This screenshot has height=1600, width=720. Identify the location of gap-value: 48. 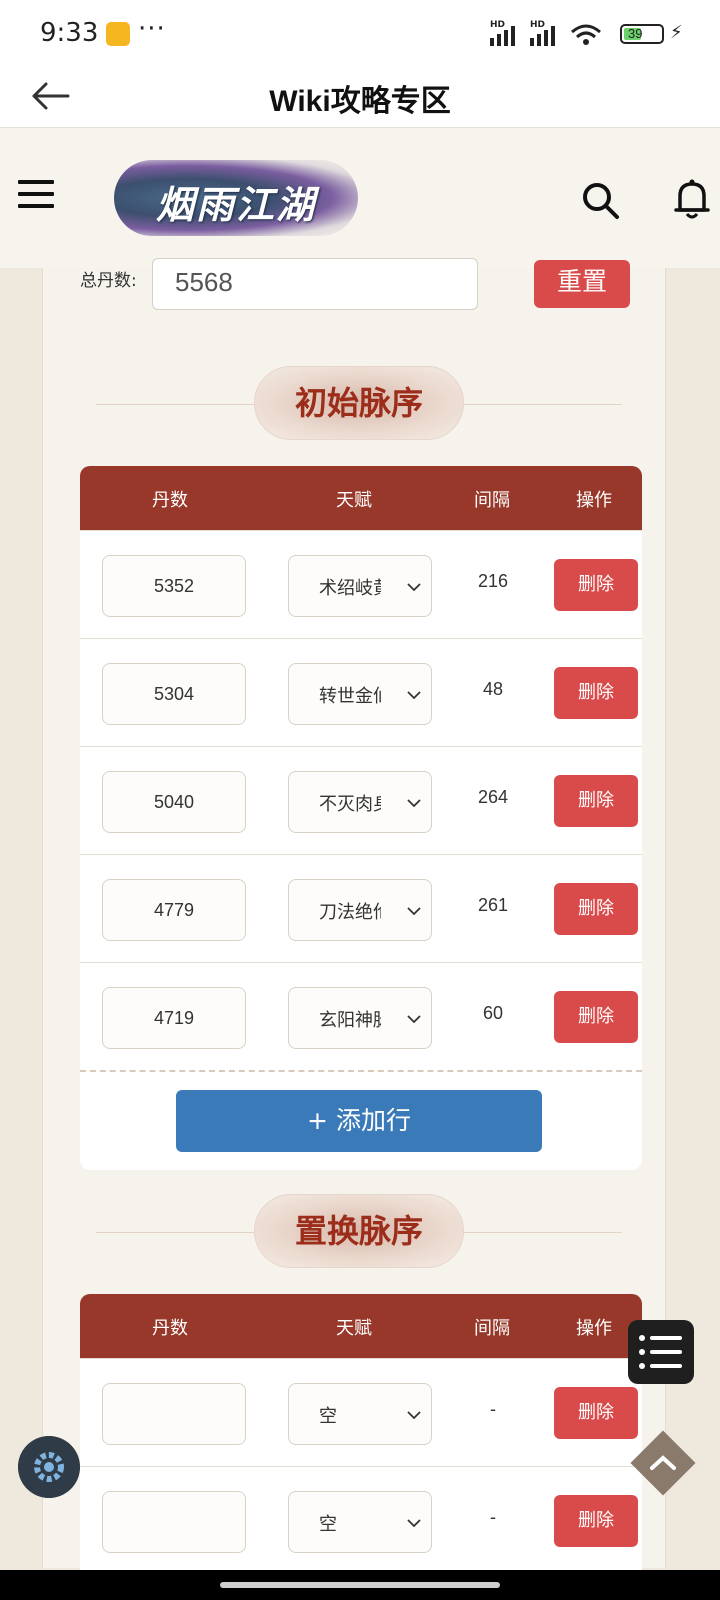
(493, 689).